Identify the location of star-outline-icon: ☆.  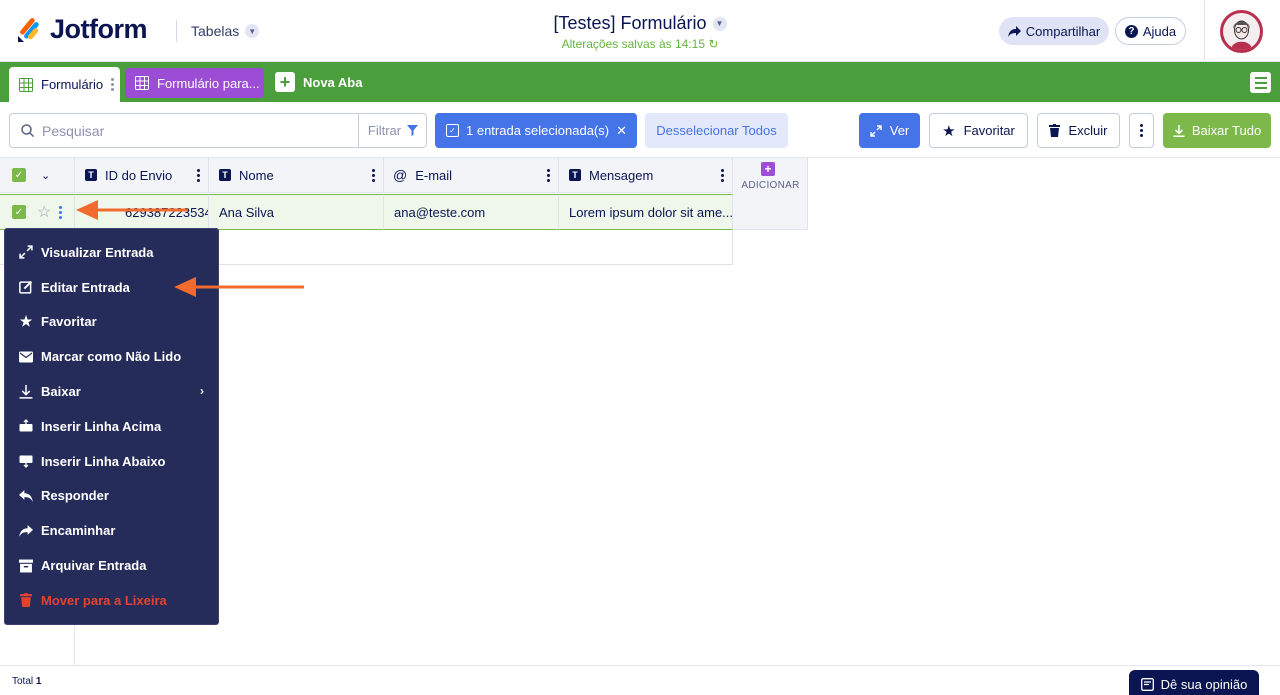
(44, 212).